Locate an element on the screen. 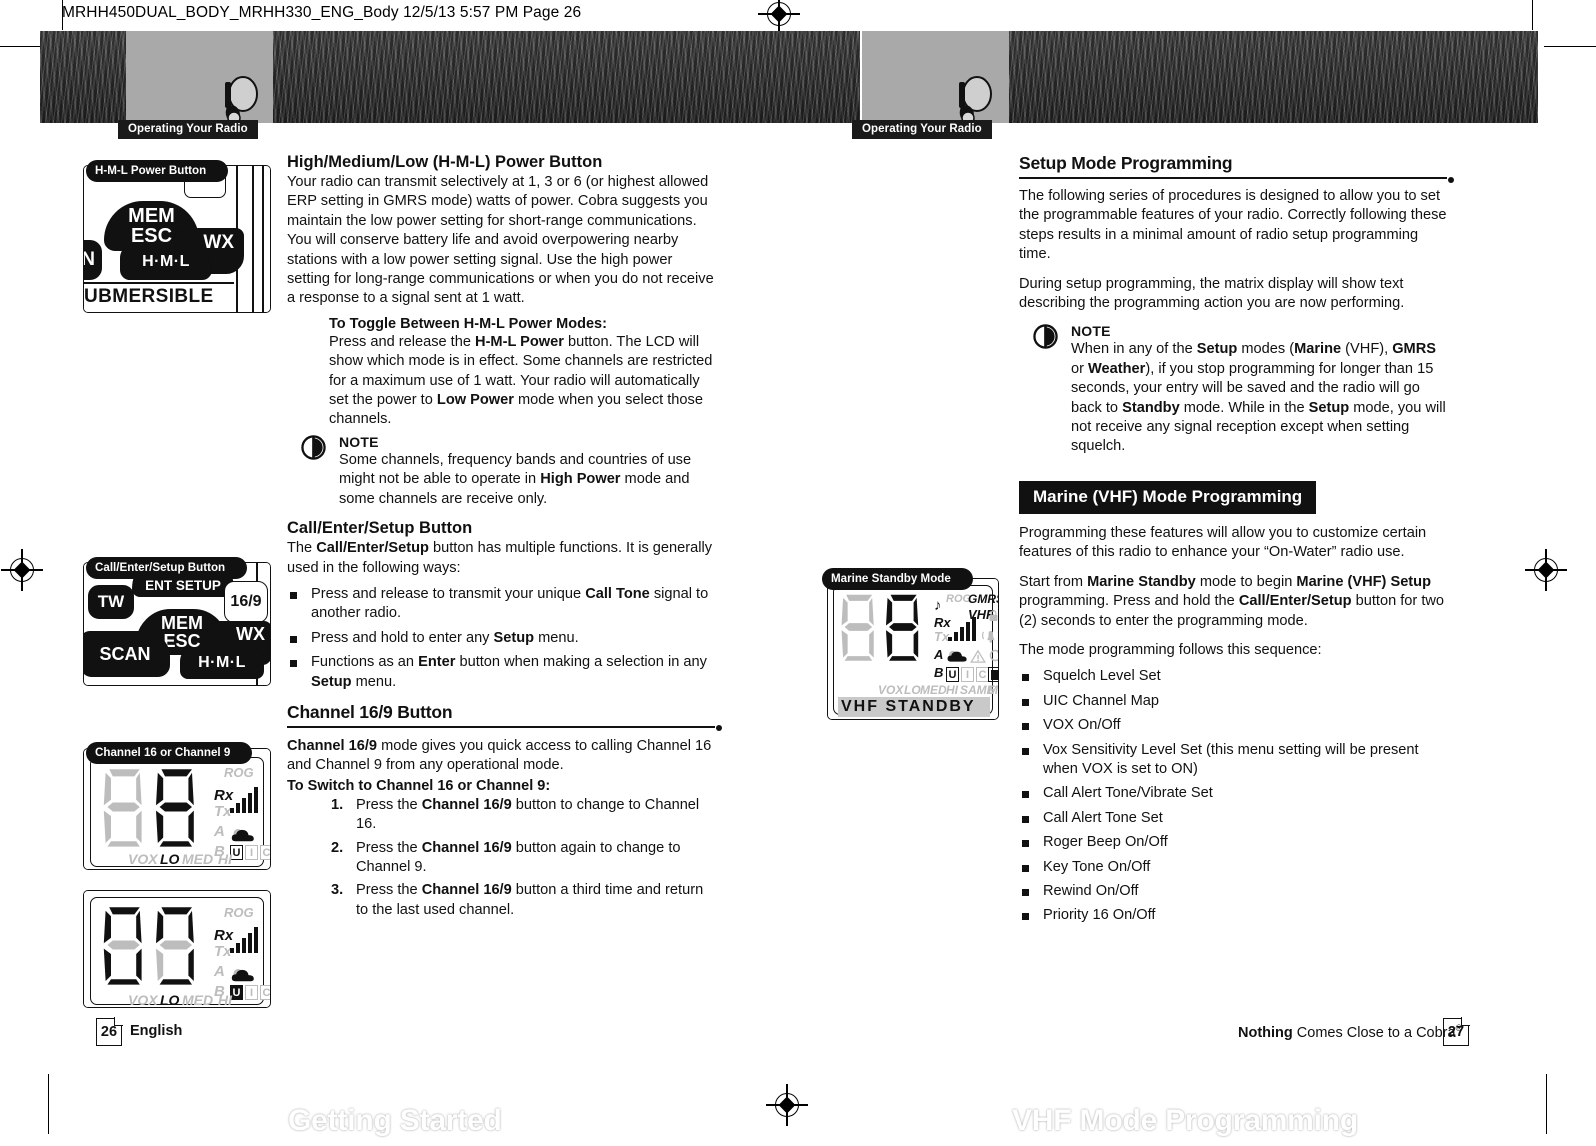 Image resolution: width=1596 pixels, height=1146 pixels. lcd-uic-group-m: U I C is located at coordinates (967, 674).